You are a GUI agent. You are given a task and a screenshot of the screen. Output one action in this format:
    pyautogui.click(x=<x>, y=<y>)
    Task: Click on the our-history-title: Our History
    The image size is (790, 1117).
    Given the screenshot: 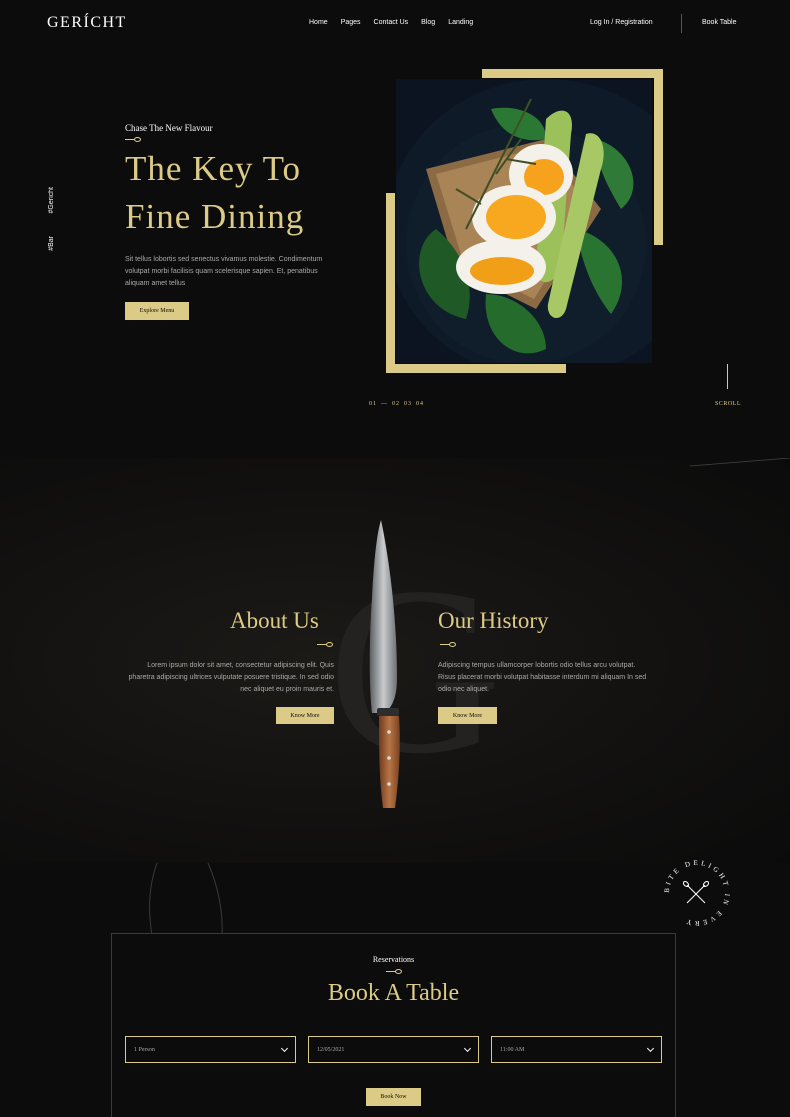 What is the action you would take?
    pyautogui.click(x=493, y=620)
    